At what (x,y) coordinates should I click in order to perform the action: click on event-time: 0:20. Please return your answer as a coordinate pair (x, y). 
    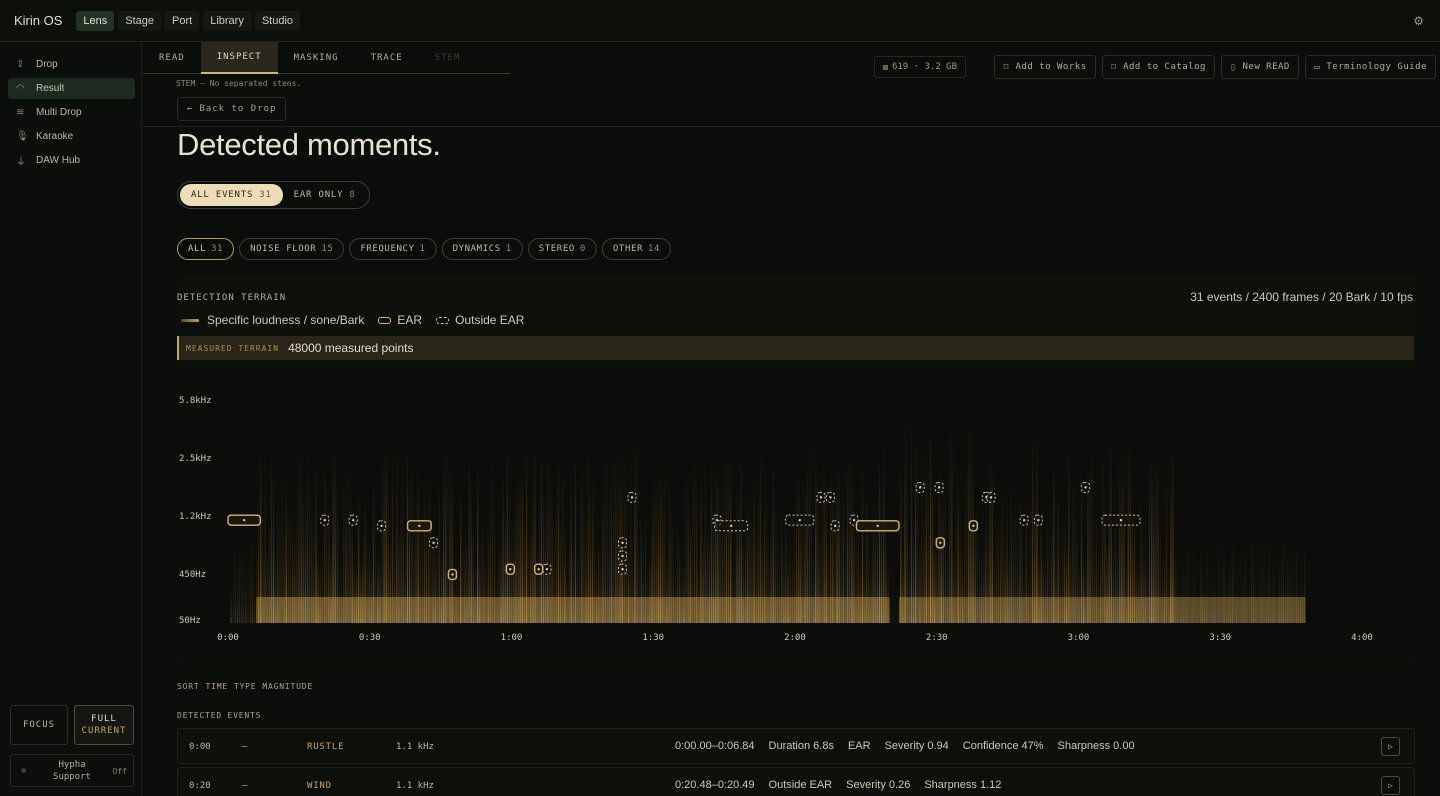
    Looking at the image, I should click on (200, 786).